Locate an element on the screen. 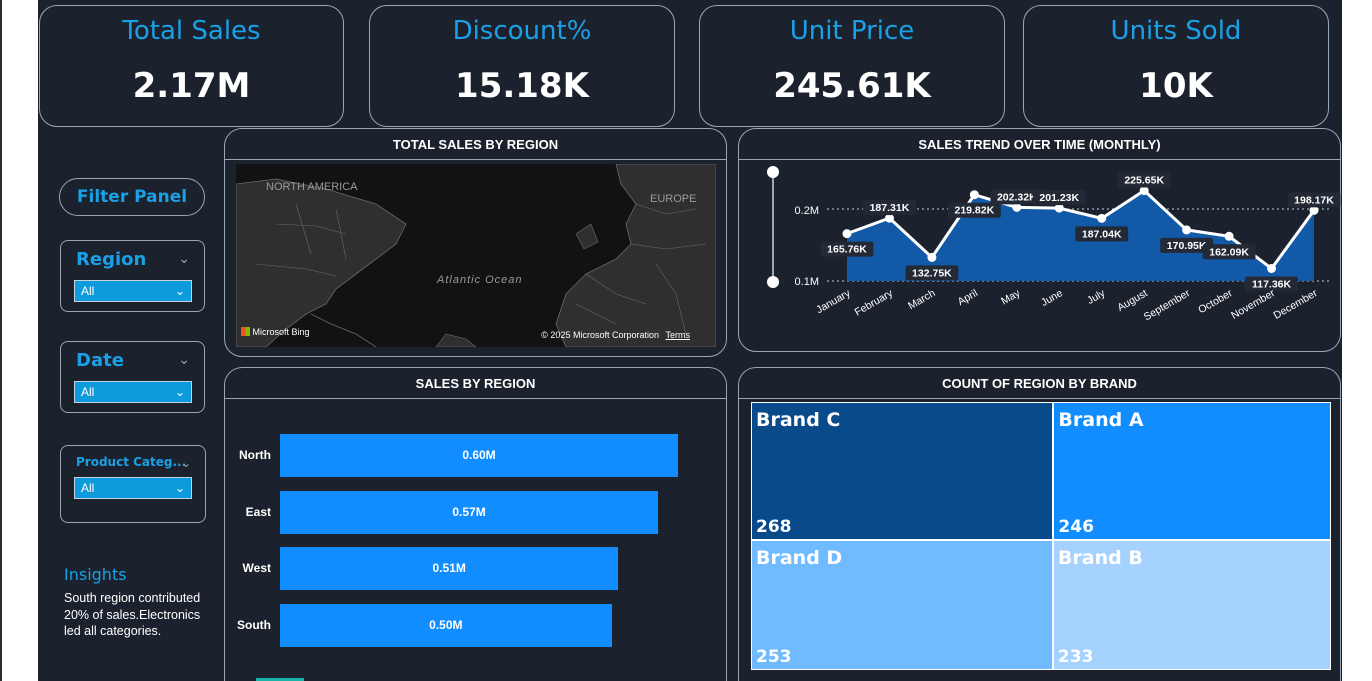 This screenshot has height=681, width=1372. kpi-title: Units Sold is located at coordinates (1176, 31).